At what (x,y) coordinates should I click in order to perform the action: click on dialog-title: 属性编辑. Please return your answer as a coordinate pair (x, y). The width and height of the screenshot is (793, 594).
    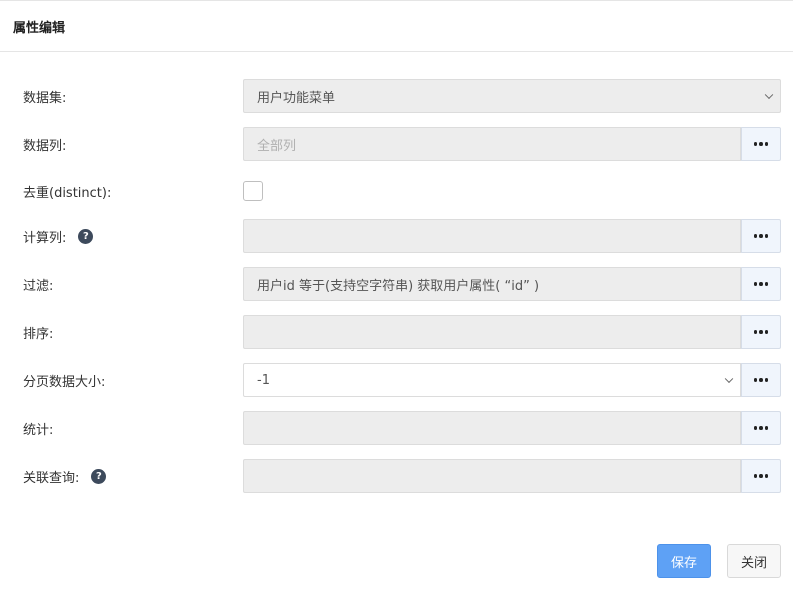
    Looking at the image, I should click on (39, 28).